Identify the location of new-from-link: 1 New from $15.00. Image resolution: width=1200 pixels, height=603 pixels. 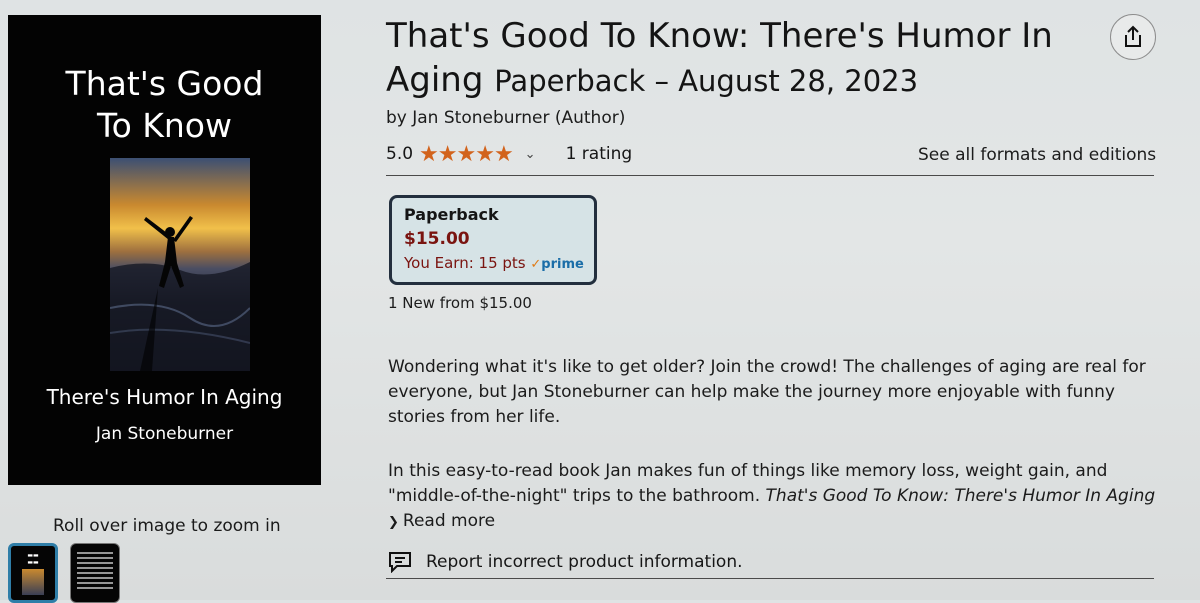
(460, 303).